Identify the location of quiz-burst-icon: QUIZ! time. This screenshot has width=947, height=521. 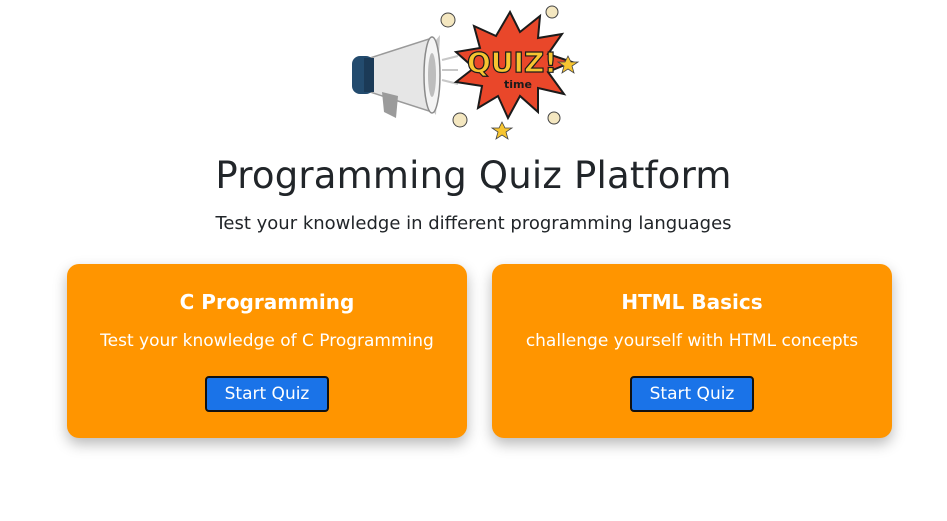
(510, 72).